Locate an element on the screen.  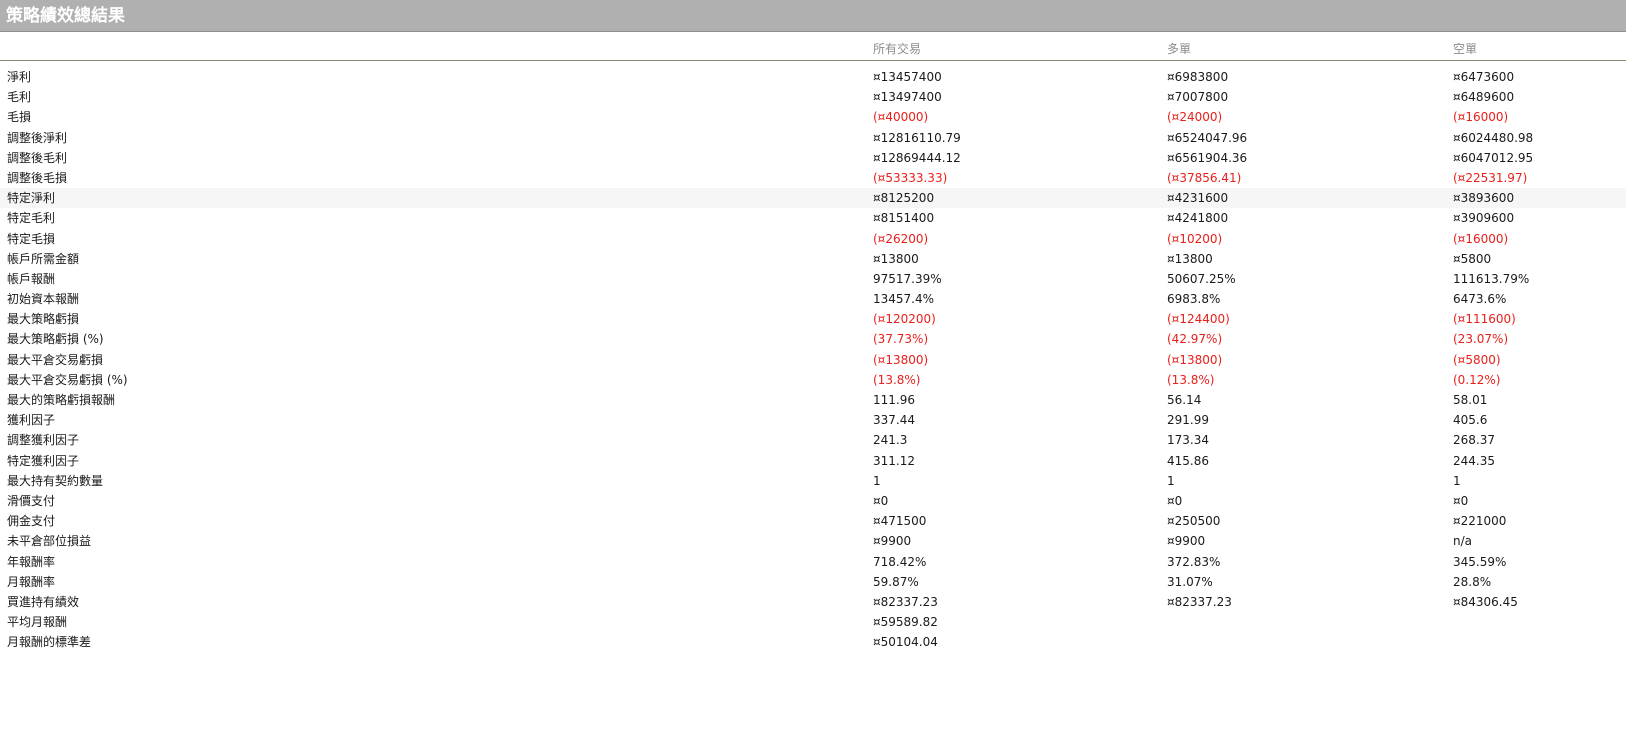
value-all-trades: ¤82337.23 is located at coordinates (905, 601).